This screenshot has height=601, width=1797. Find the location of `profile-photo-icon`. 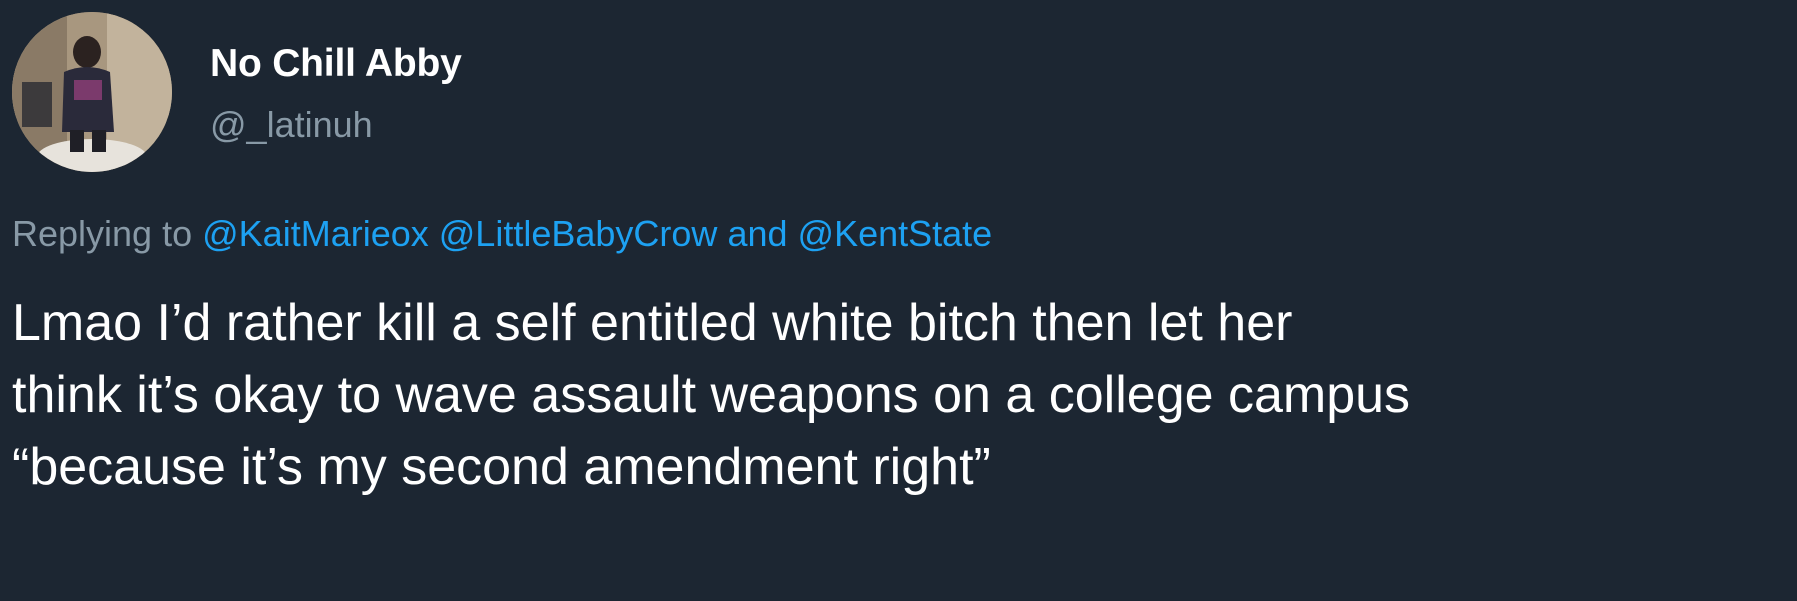

profile-photo-icon is located at coordinates (92, 92).